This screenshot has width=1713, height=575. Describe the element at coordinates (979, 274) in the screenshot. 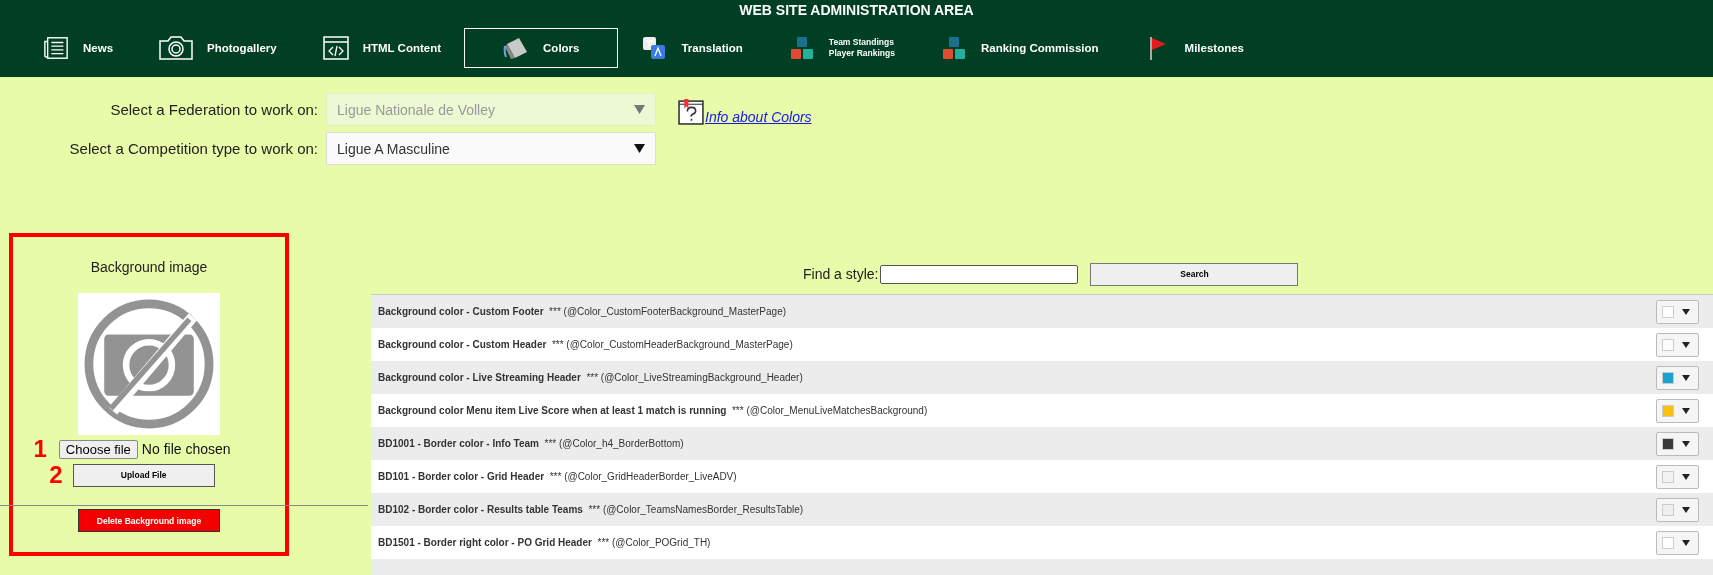

I see `search-field` at that location.